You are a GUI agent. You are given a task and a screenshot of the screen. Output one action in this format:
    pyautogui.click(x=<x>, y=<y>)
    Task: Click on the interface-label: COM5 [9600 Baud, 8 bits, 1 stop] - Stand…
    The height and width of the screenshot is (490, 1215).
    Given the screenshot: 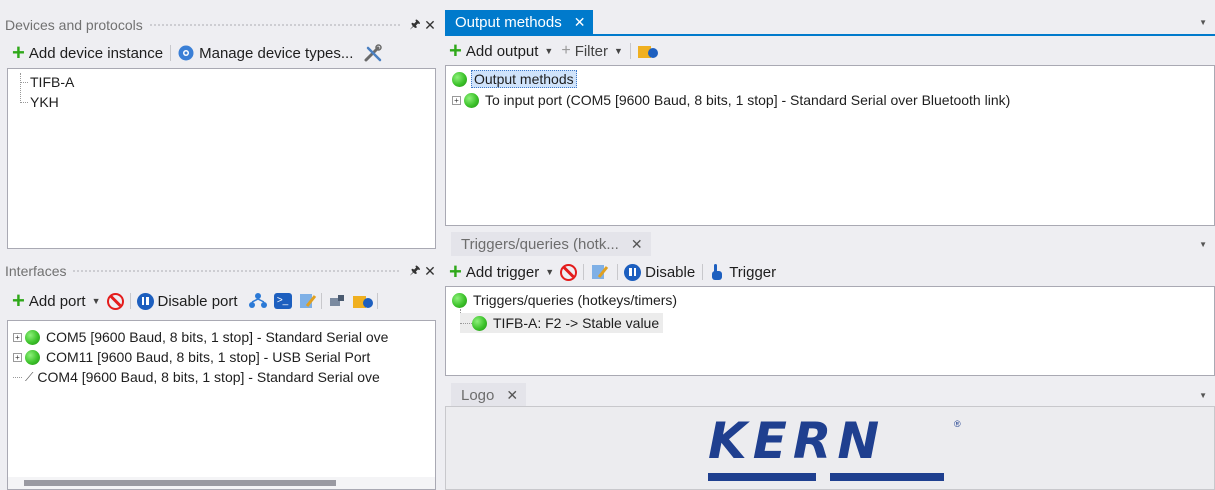 What is the action you would take?
    pyautogui.click(x=217, y=337)
    